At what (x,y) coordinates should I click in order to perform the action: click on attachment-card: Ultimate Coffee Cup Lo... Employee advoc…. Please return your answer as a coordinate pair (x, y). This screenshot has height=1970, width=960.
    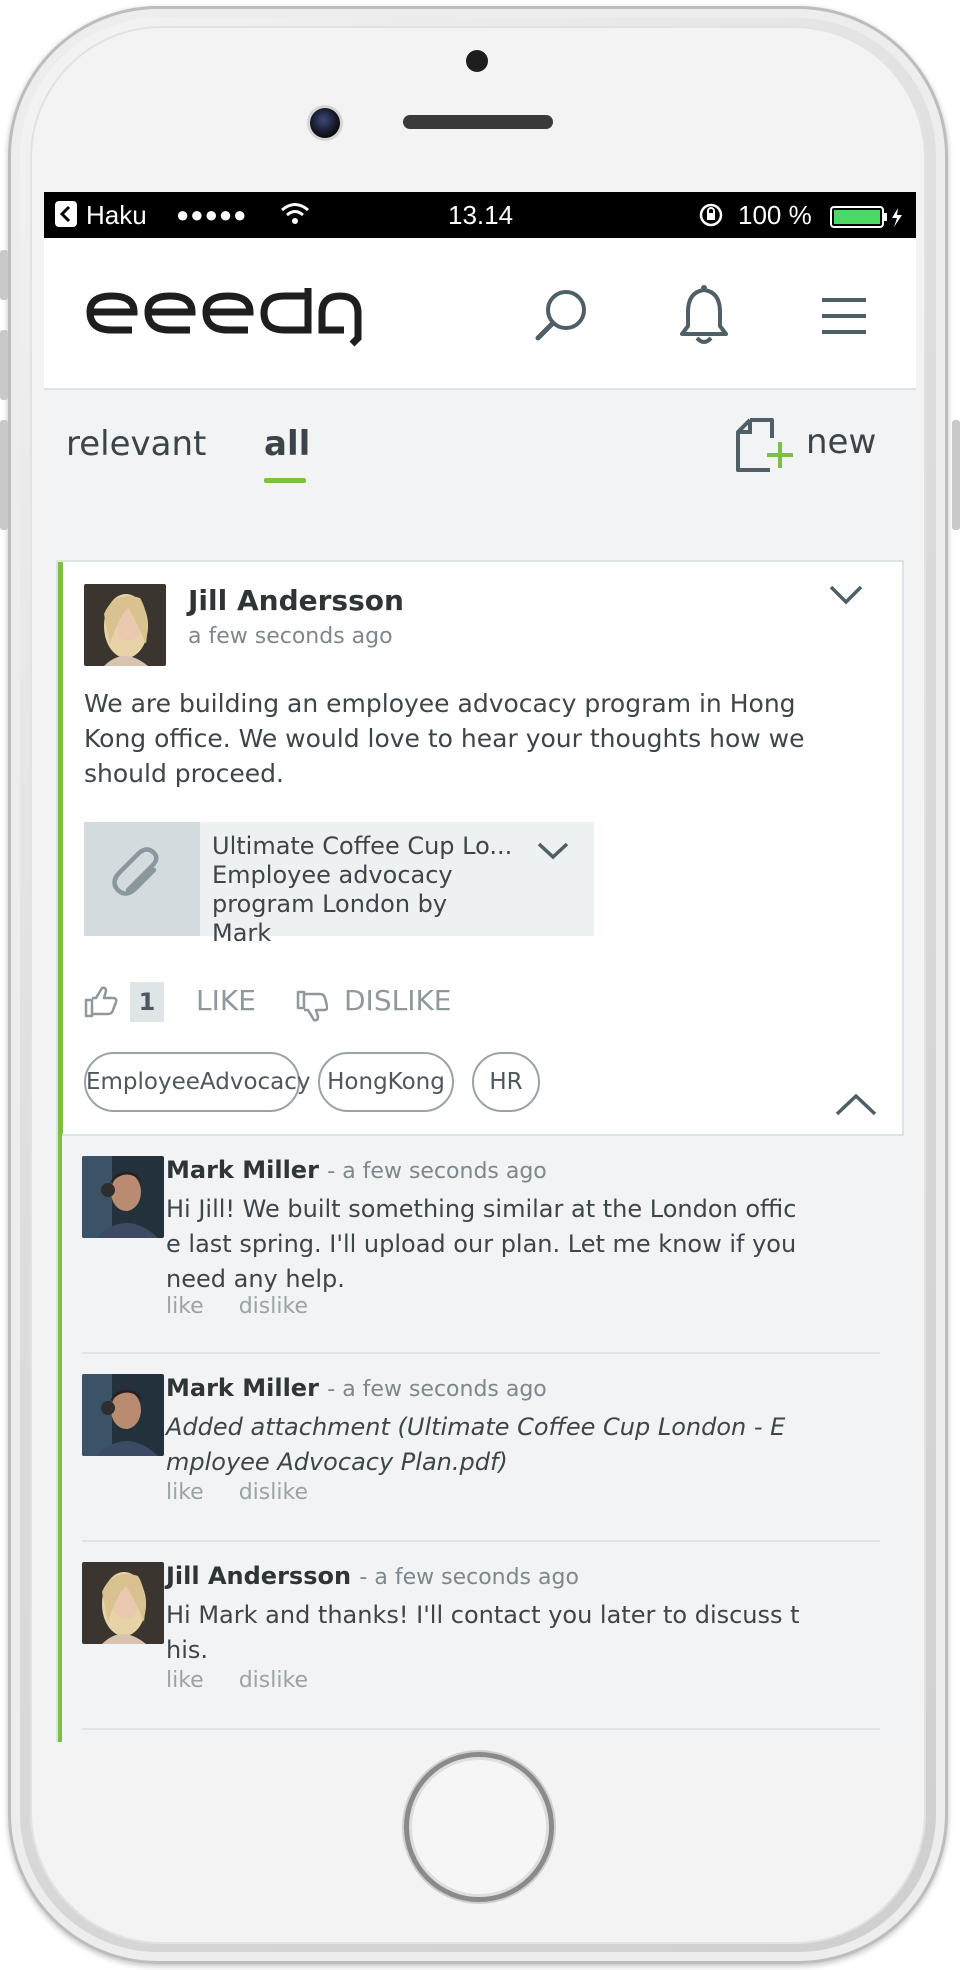
    Looking at the image, I should click on (339, 884).